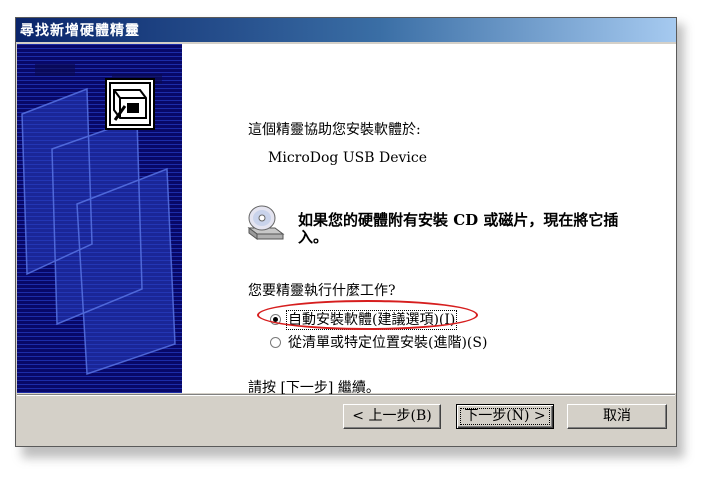 This screenshot has height=477, width=710. What do you see at coordinates (265, 225) in the screenshot?
I see `cd-drive-icon` at bounding box center [265, 225].